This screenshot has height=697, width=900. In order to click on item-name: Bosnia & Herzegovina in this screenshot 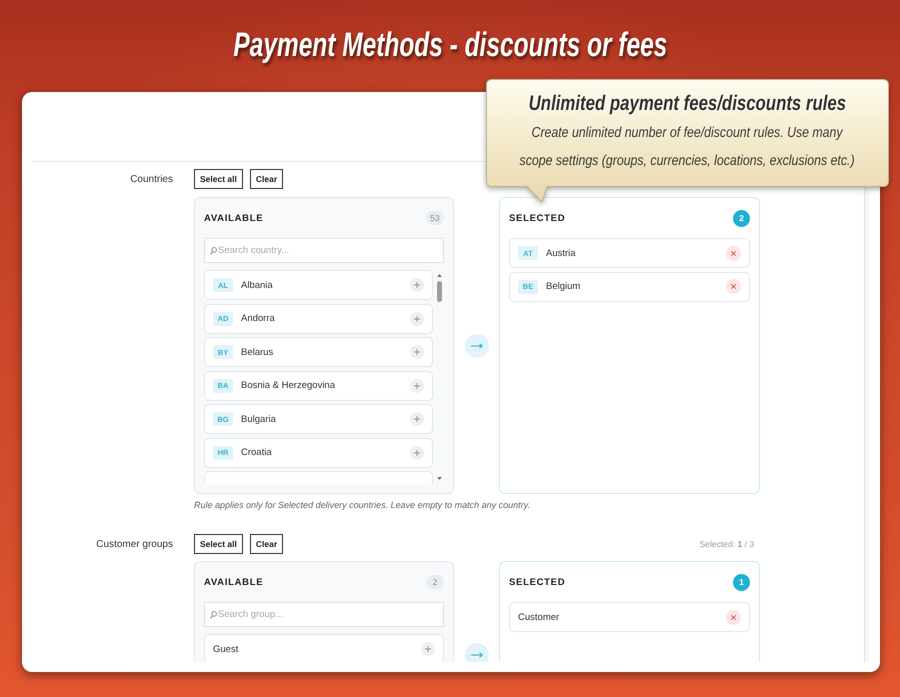, I will do `click(288, 385)`.